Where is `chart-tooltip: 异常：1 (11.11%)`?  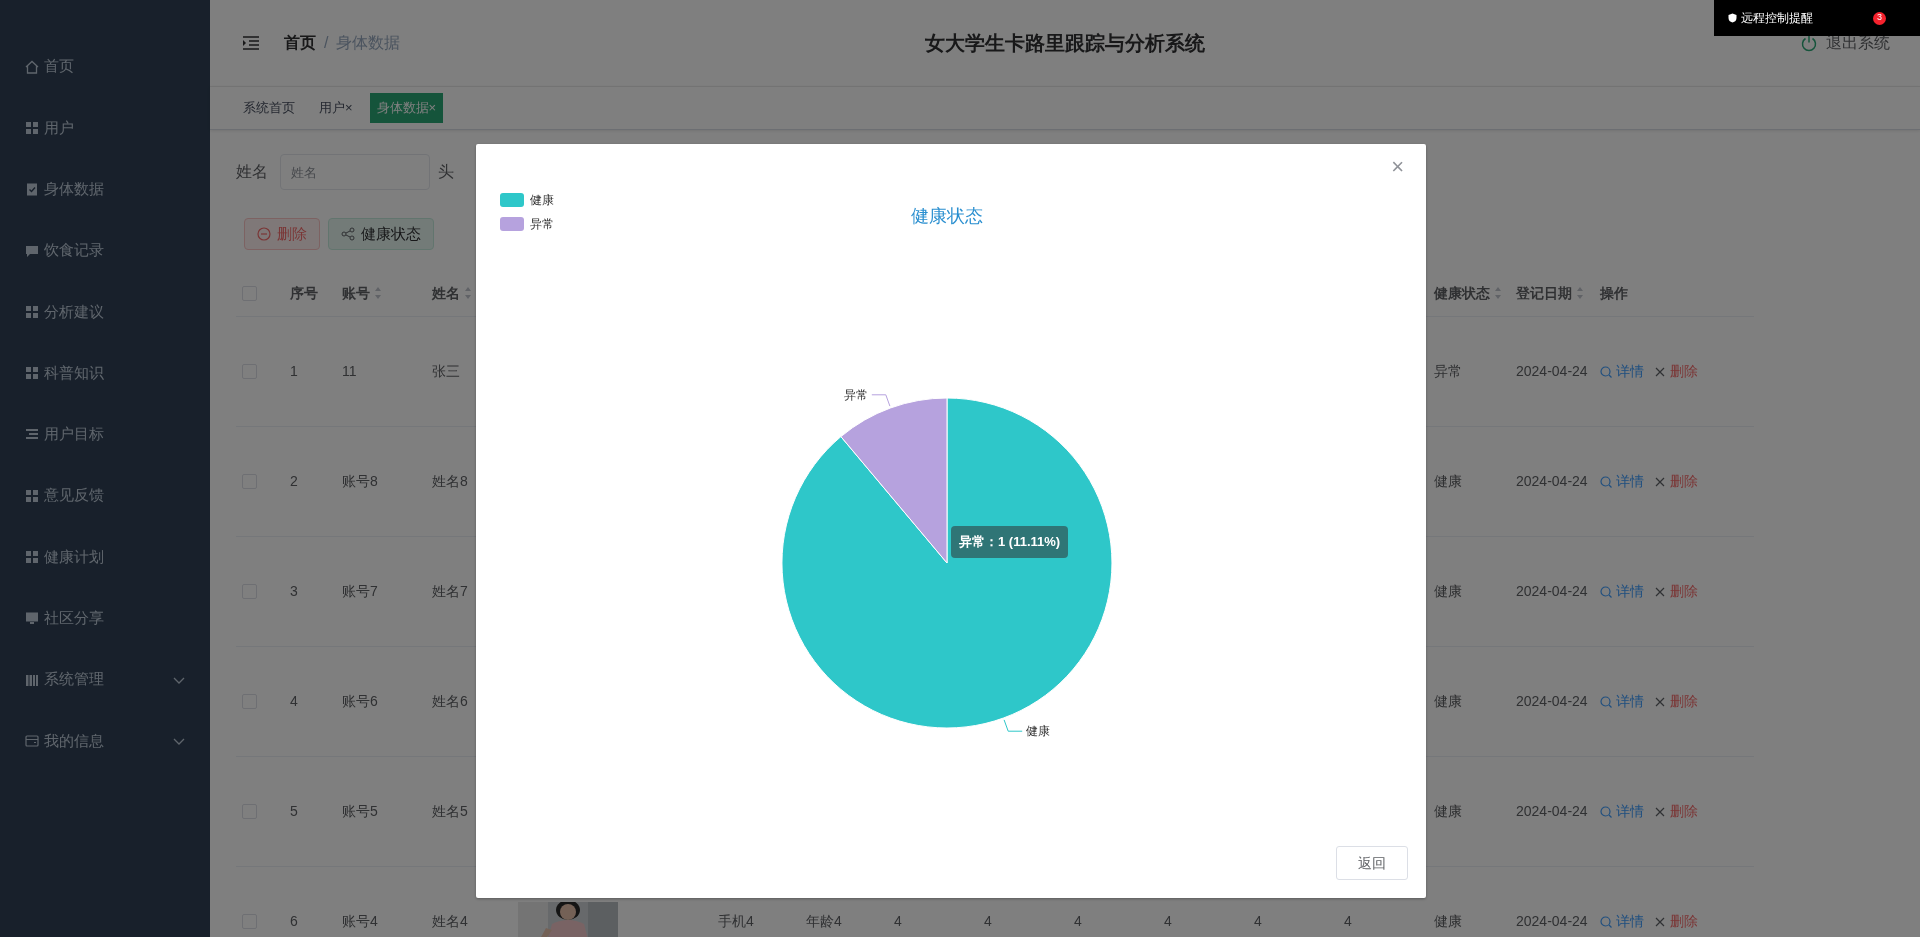
chart-tooltip: 异常：1 (11.11%) is located at coordinates (1010, 542).